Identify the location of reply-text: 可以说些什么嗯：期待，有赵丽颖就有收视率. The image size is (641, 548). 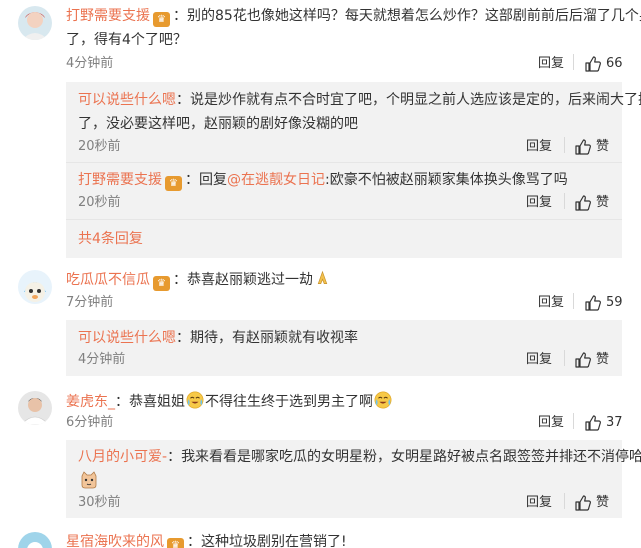
(218, 338).